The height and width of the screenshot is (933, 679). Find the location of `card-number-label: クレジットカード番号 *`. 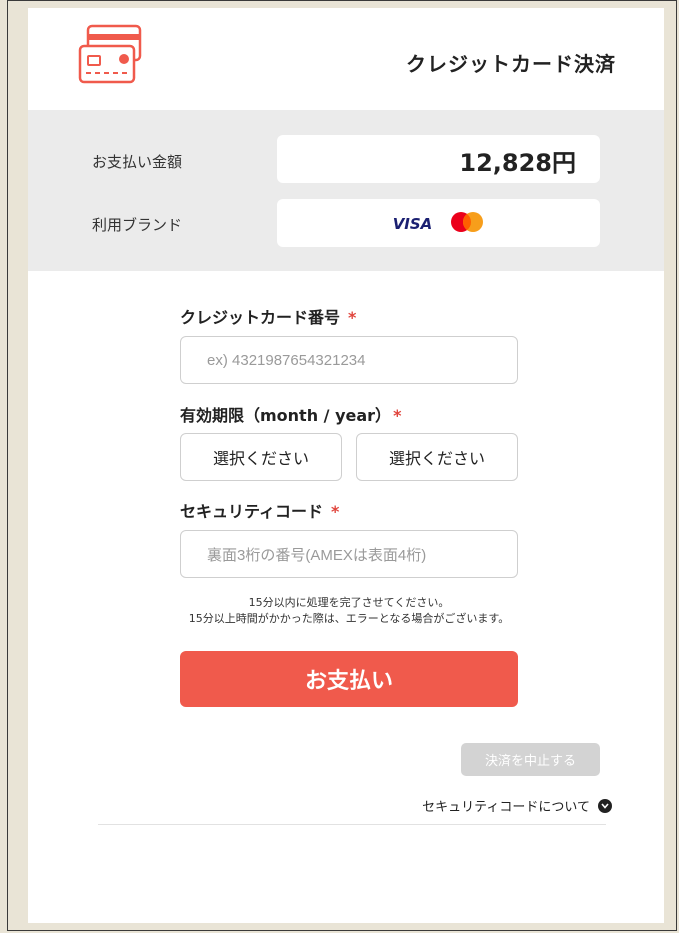

card-number-label: クレジットカード番号 * is located at coordinates (268, 316).